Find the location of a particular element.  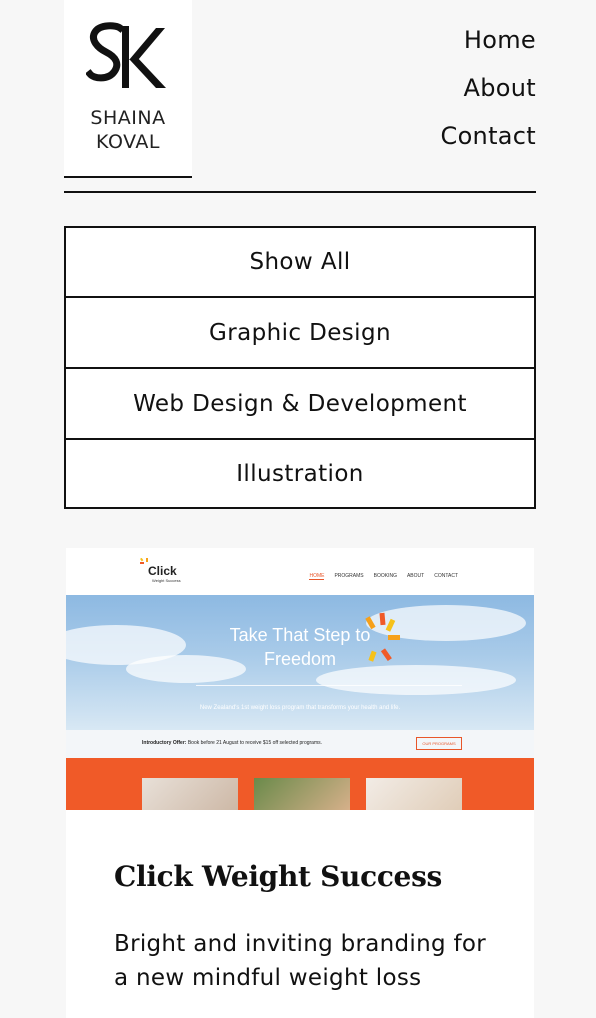

thumbnail-headline: Take That Step to Freedom is located at coordinates (300, 647).